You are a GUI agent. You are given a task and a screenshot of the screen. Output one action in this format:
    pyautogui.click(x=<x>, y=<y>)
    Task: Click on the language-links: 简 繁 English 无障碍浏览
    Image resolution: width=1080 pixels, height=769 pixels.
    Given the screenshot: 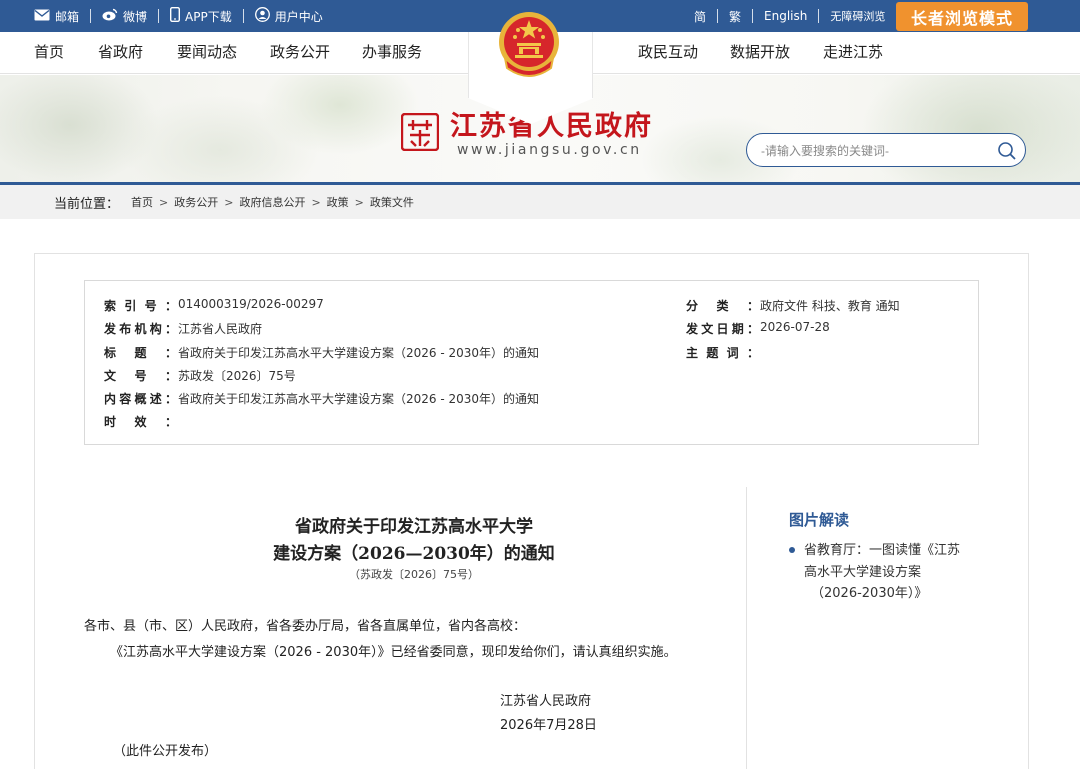 What is the action you would take?
    pyautogui.click(x=789, y=16)
    